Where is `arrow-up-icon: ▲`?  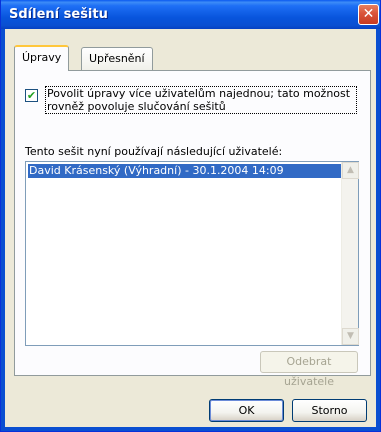
arrow-up-icon: ▲ is located at coordinates (350, 170).